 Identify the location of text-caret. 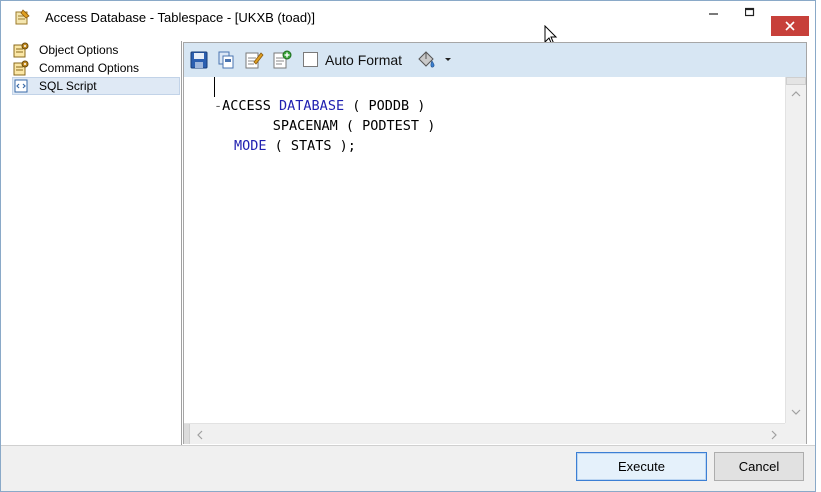
(214, 87).